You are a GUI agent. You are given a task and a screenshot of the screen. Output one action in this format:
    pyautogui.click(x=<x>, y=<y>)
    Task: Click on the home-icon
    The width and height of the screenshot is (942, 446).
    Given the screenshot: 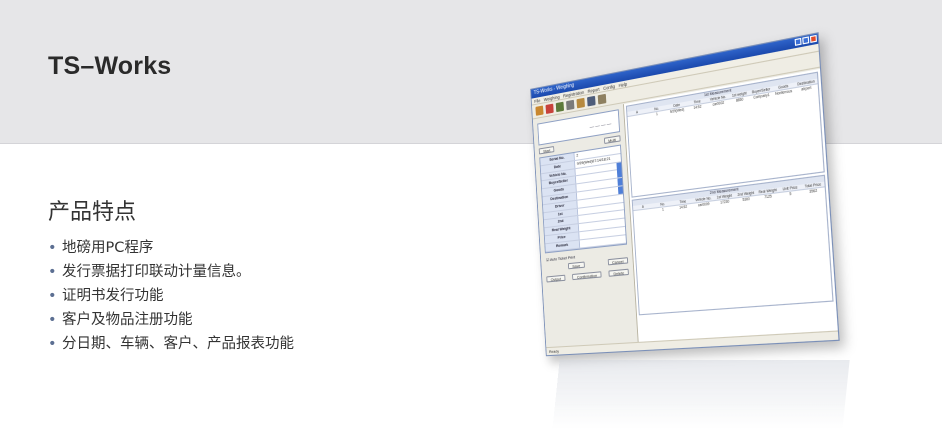 What is the action you would take?
    pyautogui.click(x=580, y=103)
    